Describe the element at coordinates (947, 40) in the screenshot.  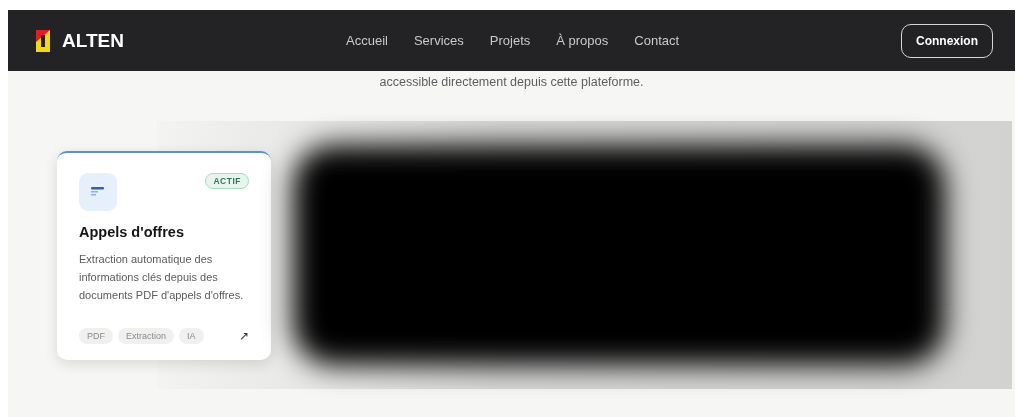
I see `login-button: Connexion` at that location.